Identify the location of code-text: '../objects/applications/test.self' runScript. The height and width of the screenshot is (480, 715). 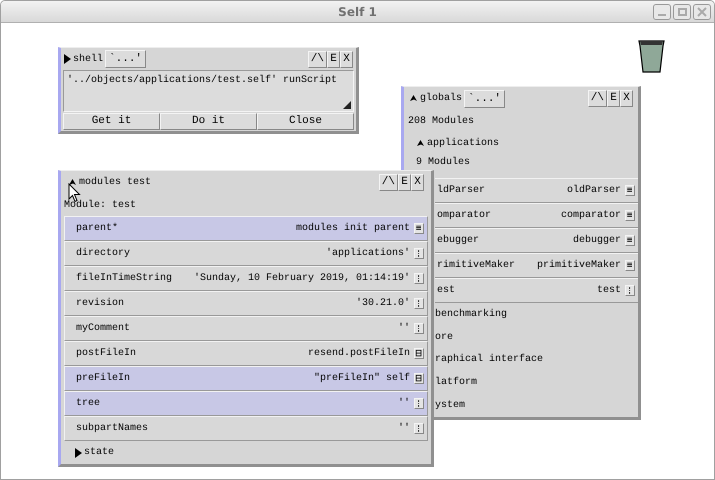
(202, 80).